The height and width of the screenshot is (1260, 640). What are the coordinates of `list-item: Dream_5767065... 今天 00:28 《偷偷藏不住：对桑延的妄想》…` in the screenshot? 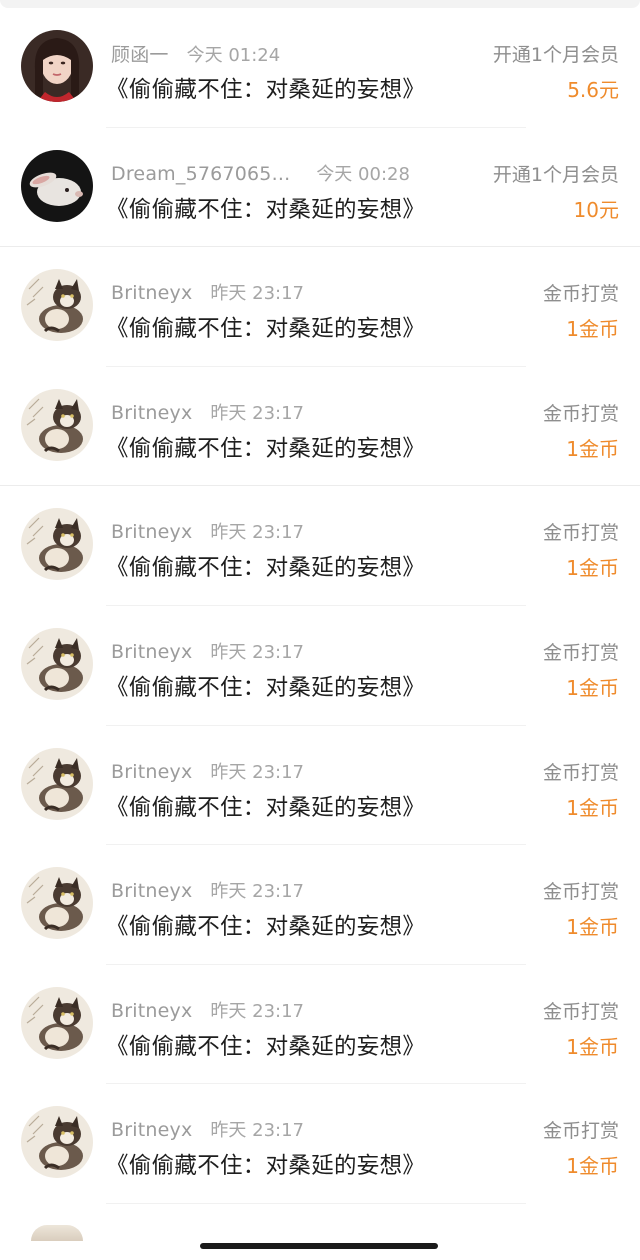 It's located at (320, 188).